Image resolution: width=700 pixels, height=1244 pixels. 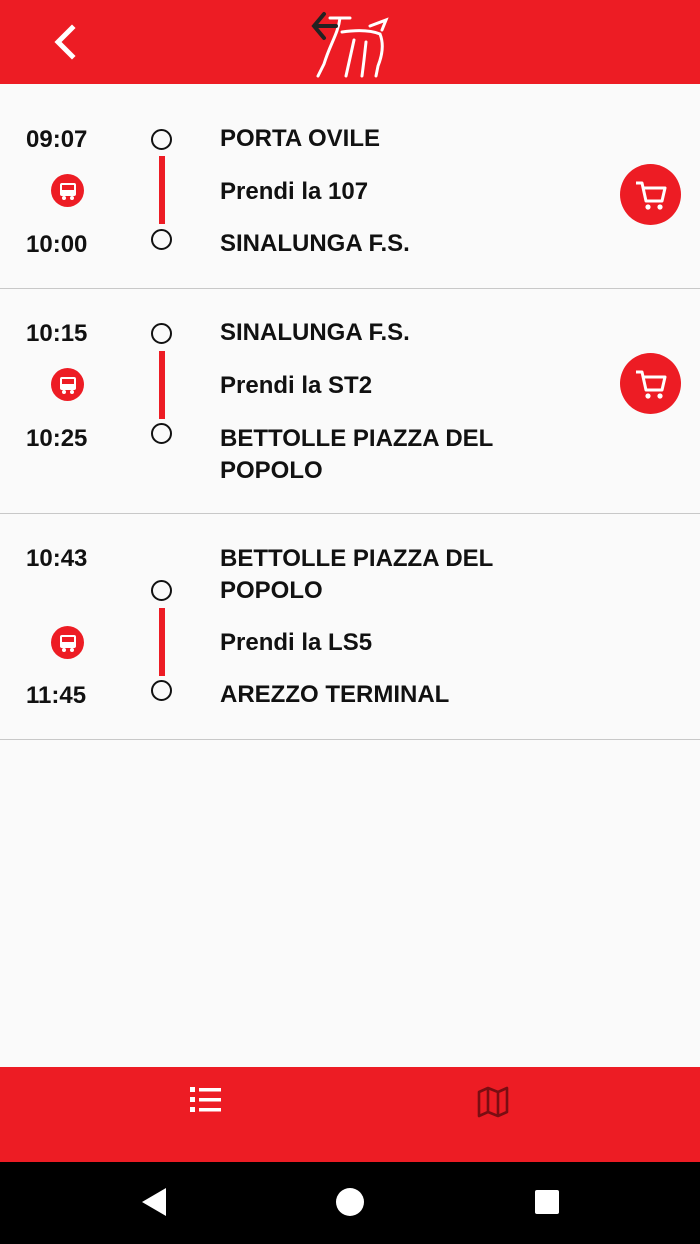 I want to click on app-bar, so click(x=350, y=42).